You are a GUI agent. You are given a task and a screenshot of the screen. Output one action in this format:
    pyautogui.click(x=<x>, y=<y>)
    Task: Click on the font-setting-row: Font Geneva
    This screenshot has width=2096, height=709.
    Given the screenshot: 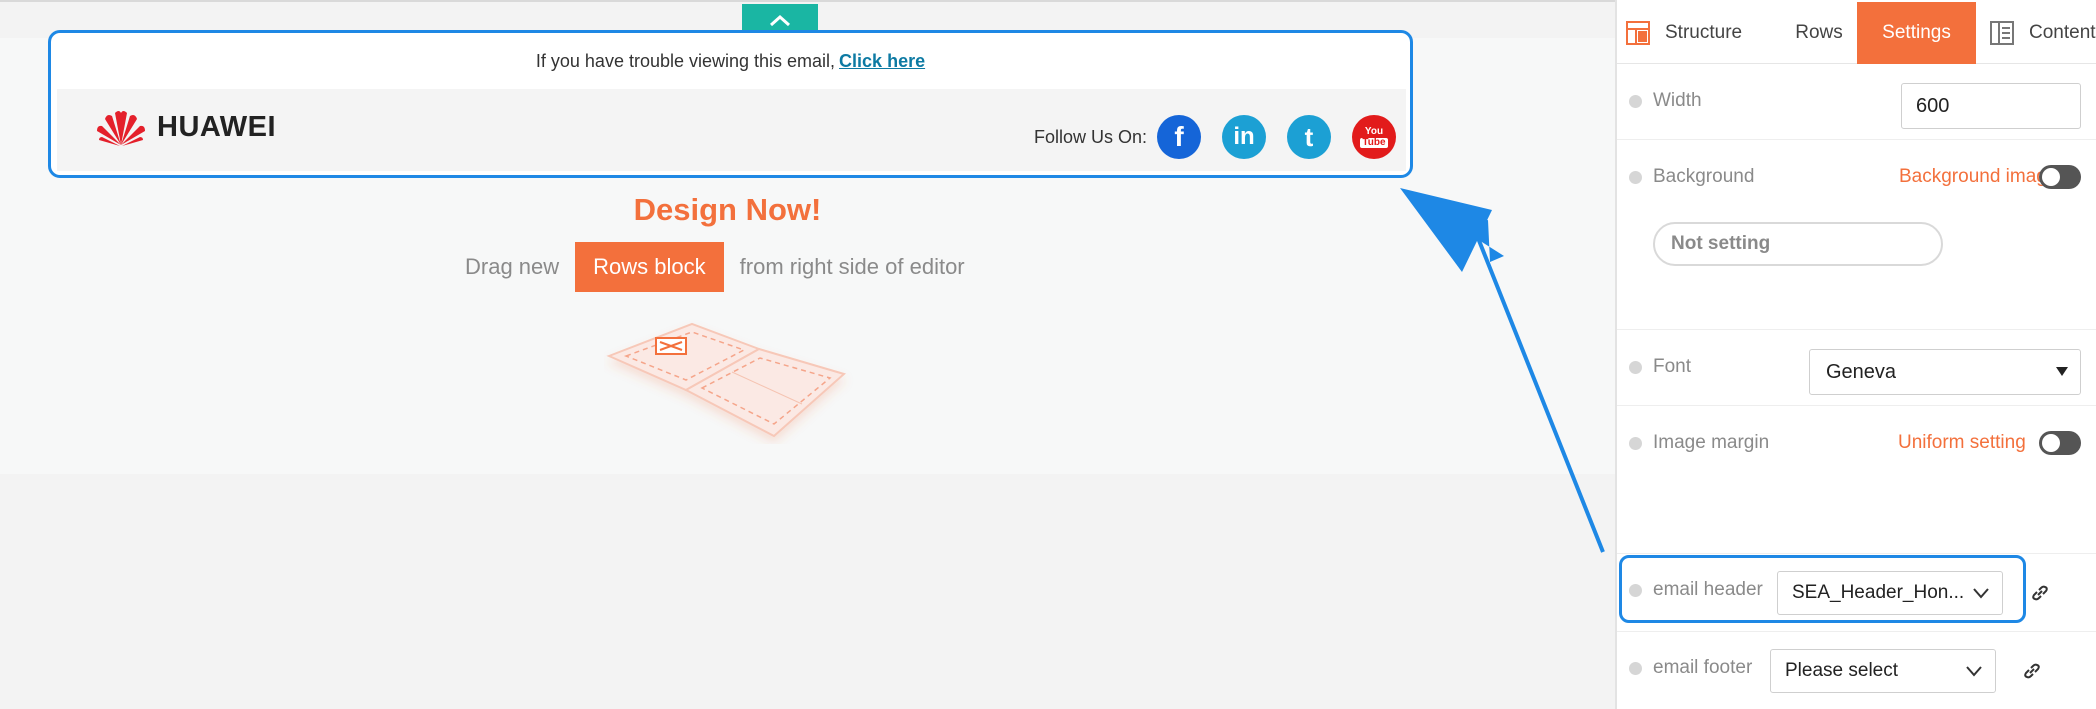 What is the action you would take?
    pyautogui.click(x=1856, y=368)
    